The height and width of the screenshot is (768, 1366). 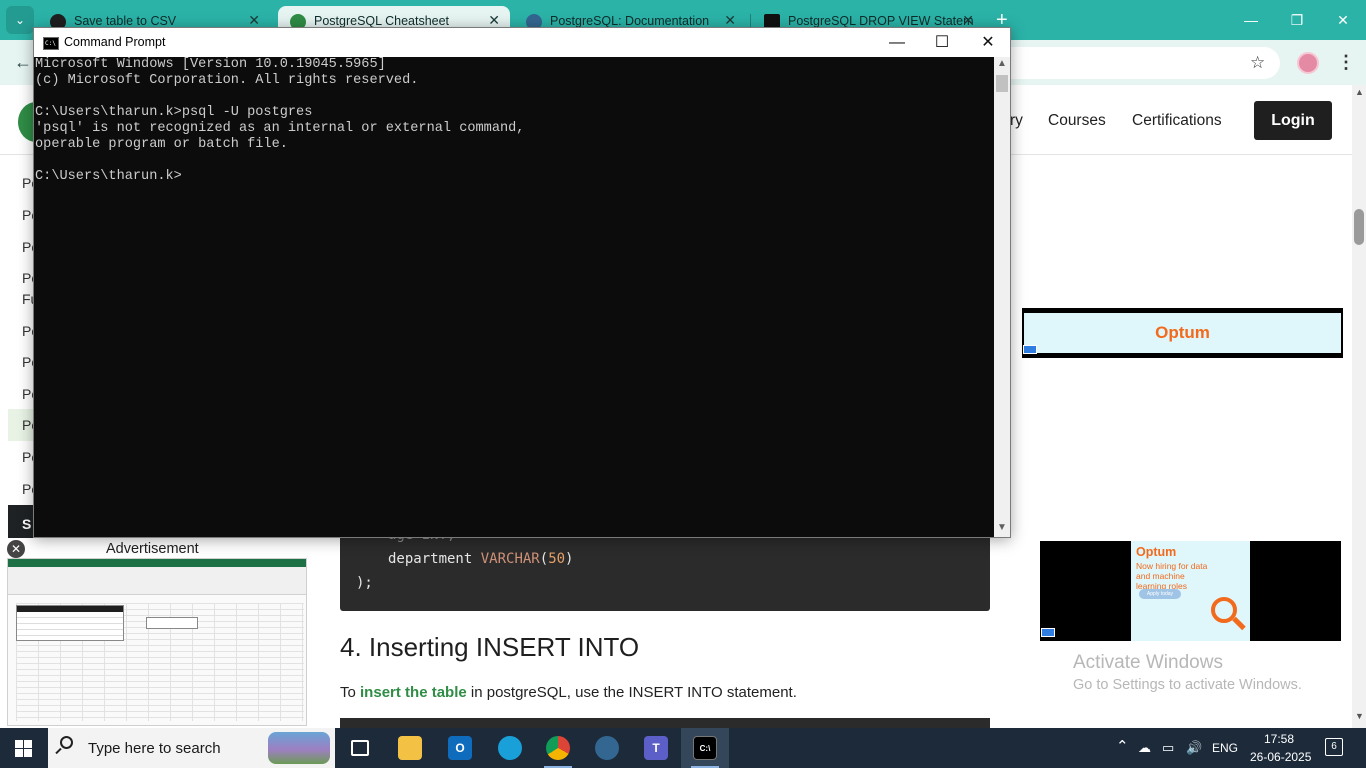 What do you see at coordinates (1168, 748) in the screenshot?
I see `network-icon: ▭` at bounding box center [1168, 748].